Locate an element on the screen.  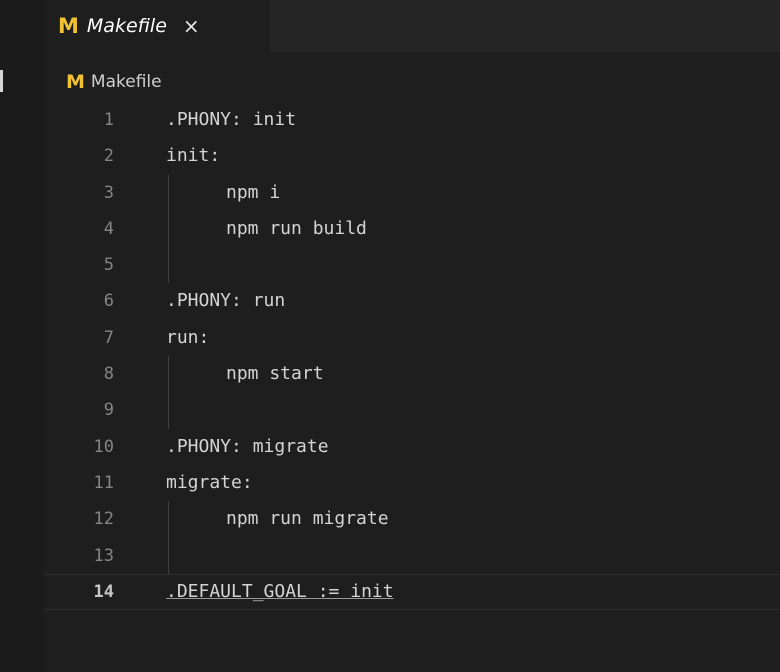
line-number: 3 is located at coordinates (108, 192).